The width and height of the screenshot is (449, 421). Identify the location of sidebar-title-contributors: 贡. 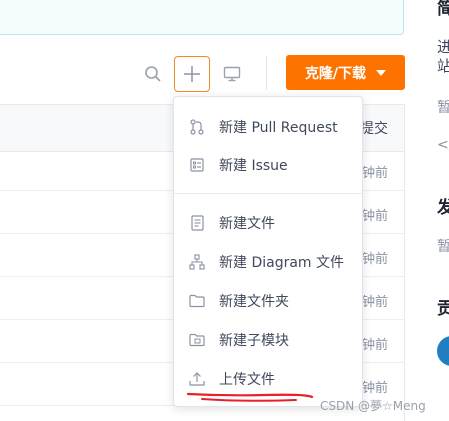
(443, 309).